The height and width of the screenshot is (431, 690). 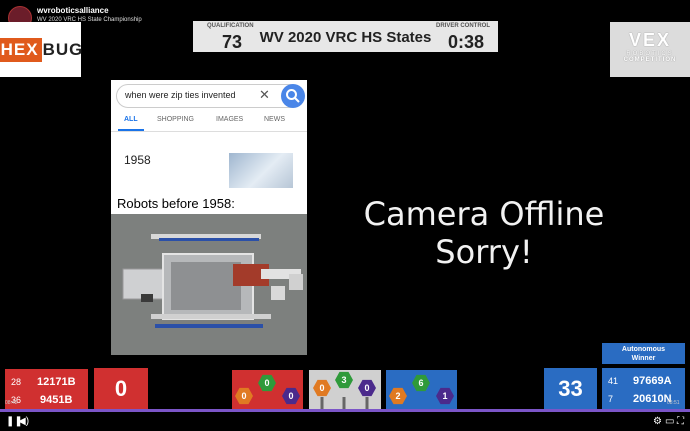 What do you see at coordinates (673, 403) in the screenshot?
I see `time-total: 08:51` at bounding box center [673, 403].